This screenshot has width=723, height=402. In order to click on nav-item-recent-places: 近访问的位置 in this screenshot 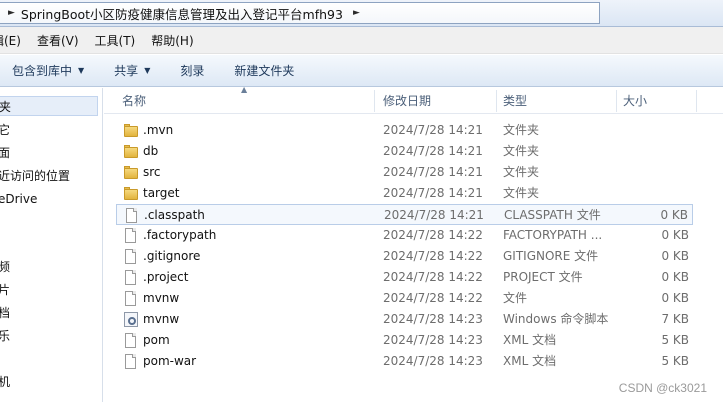, I will do `click(35, 176)`.